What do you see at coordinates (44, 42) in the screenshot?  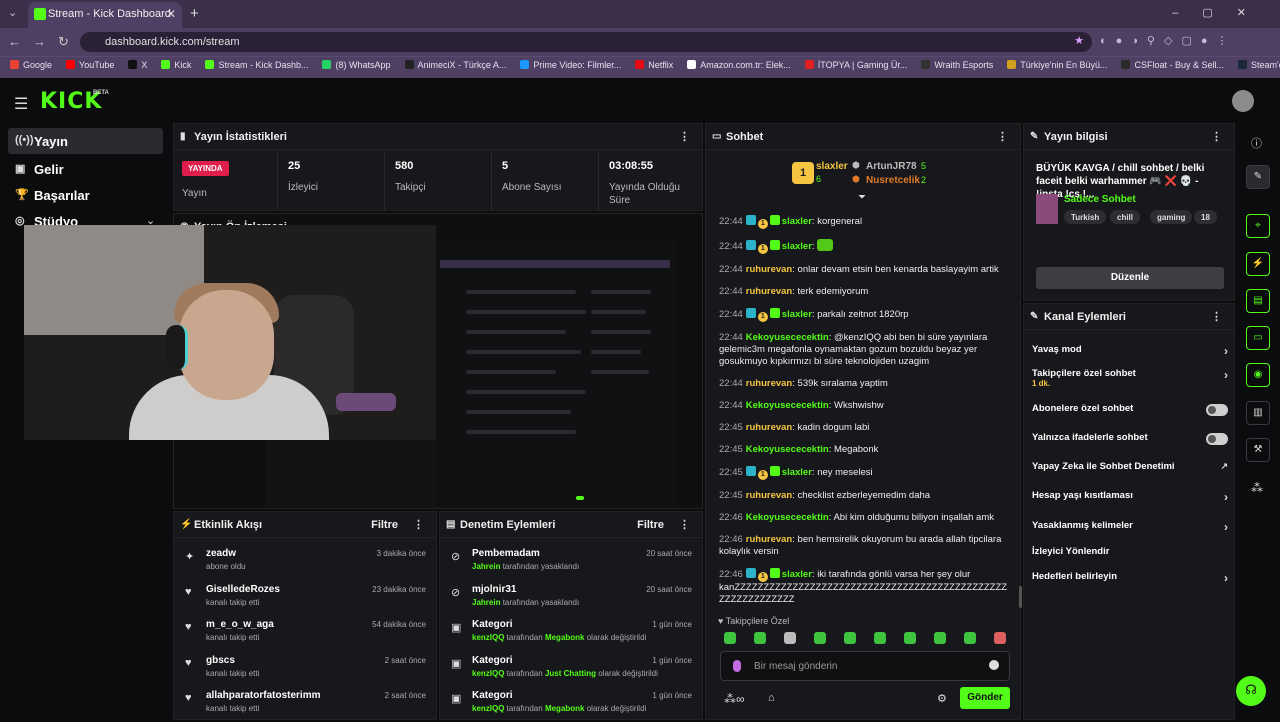 I see `browser-nav-buttons: ←→↻` at bounding box center [44, 42].